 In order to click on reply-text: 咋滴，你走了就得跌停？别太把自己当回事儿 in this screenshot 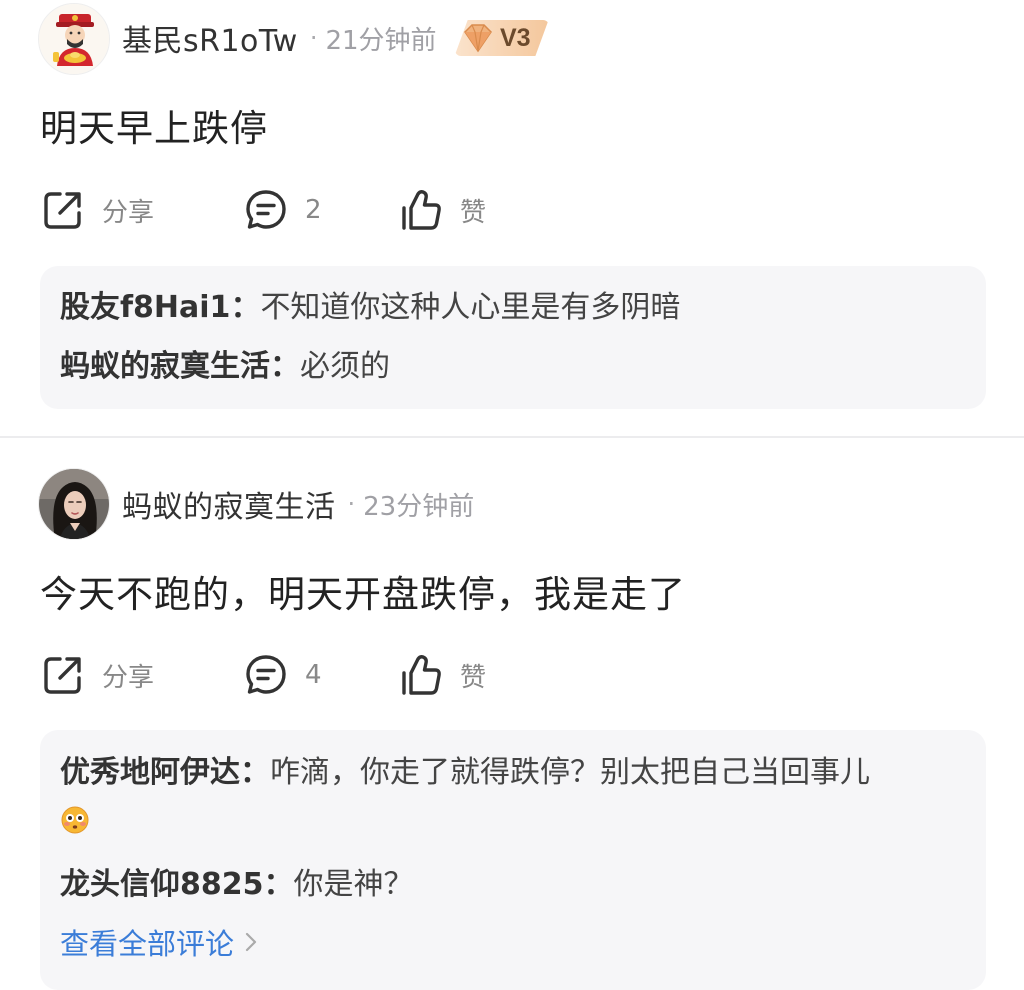, I will do `click(570, 772)`.